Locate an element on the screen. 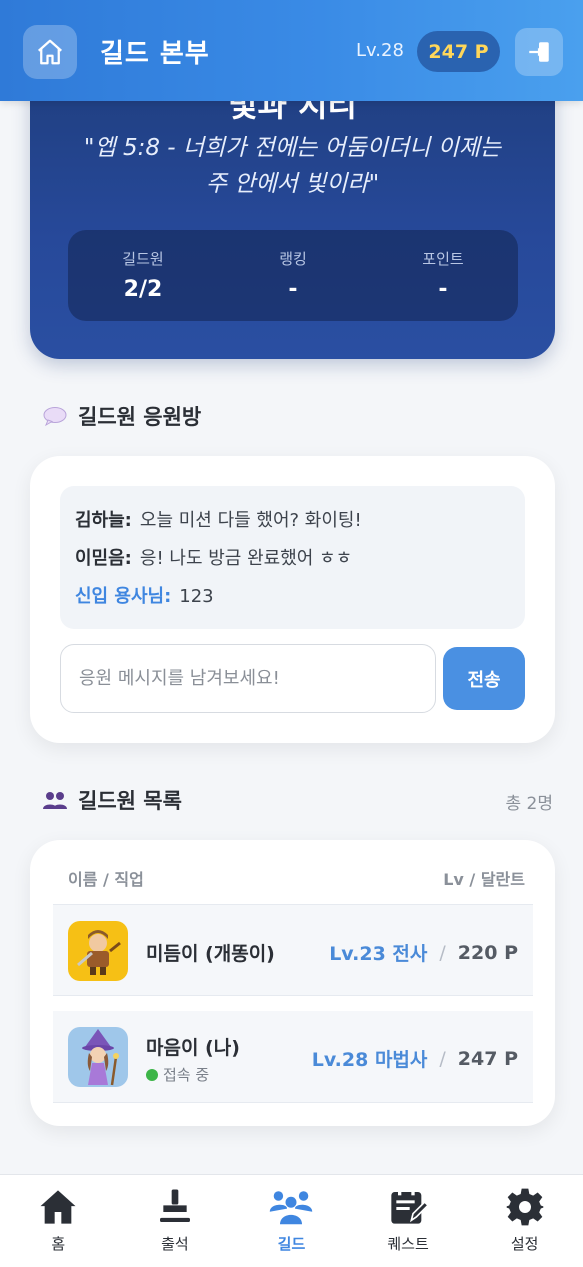 The height and width of the screenshot is (1267, 583). warrior-avatar is located at coordinates (98, 951).